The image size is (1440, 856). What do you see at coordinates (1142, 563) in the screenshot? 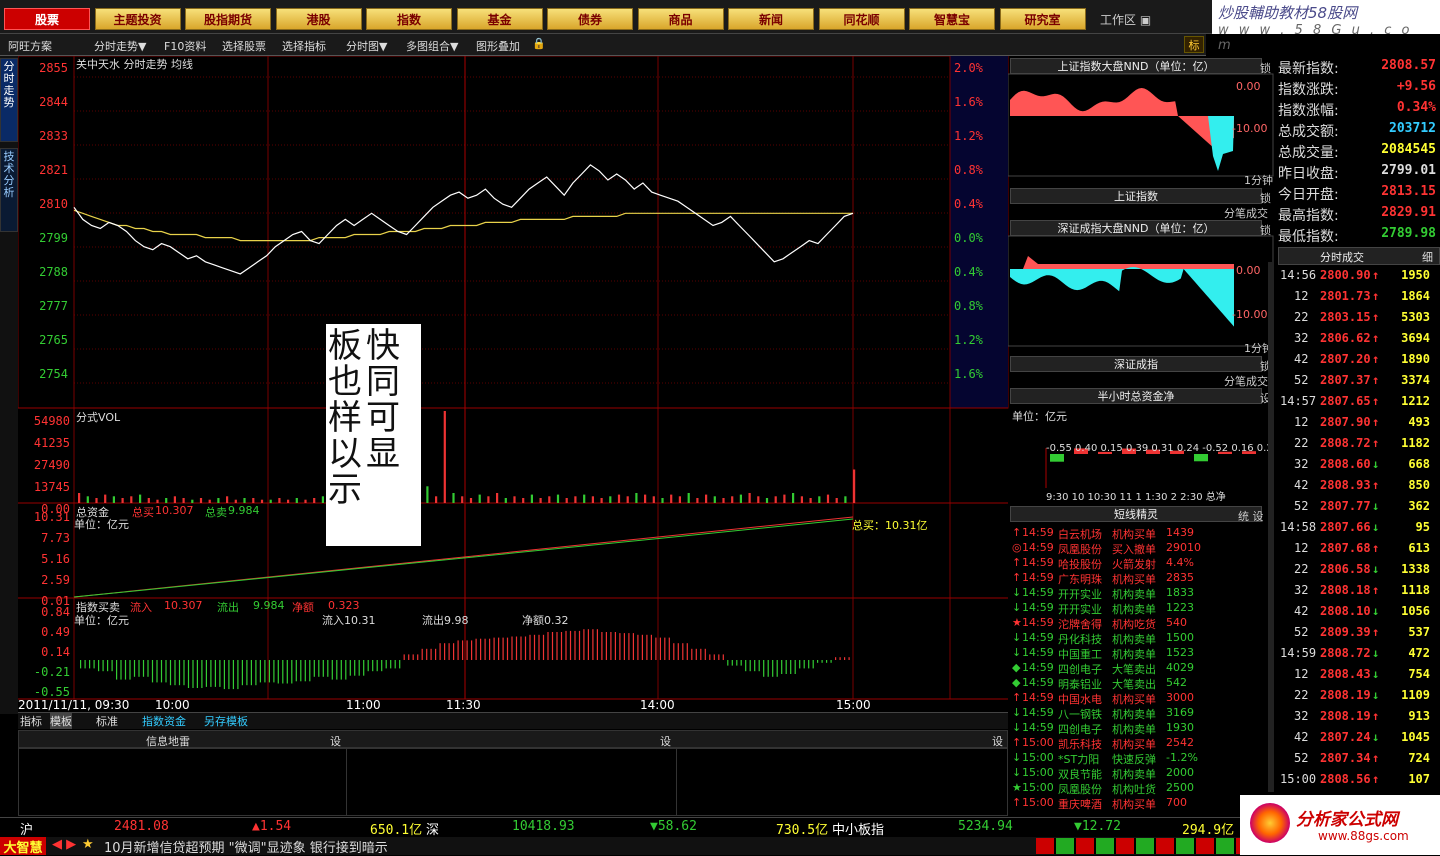
I see `event-row: ↑ 14:59 哈投股份 火箭发射 4.4%` at bounding box center [1142, 563].